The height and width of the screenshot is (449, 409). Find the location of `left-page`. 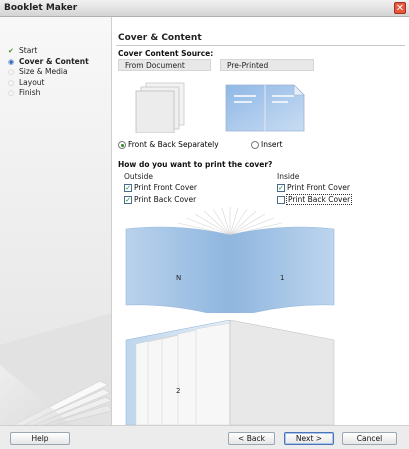

left-page is located at coordinates (178, 269).